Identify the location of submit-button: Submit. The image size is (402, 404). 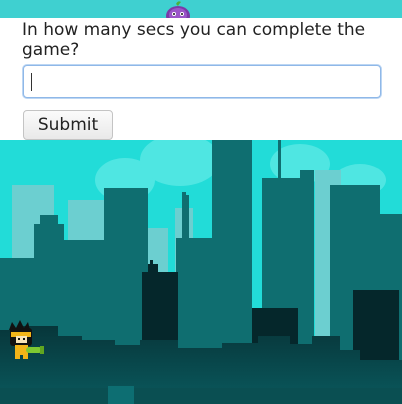
(68, 125).